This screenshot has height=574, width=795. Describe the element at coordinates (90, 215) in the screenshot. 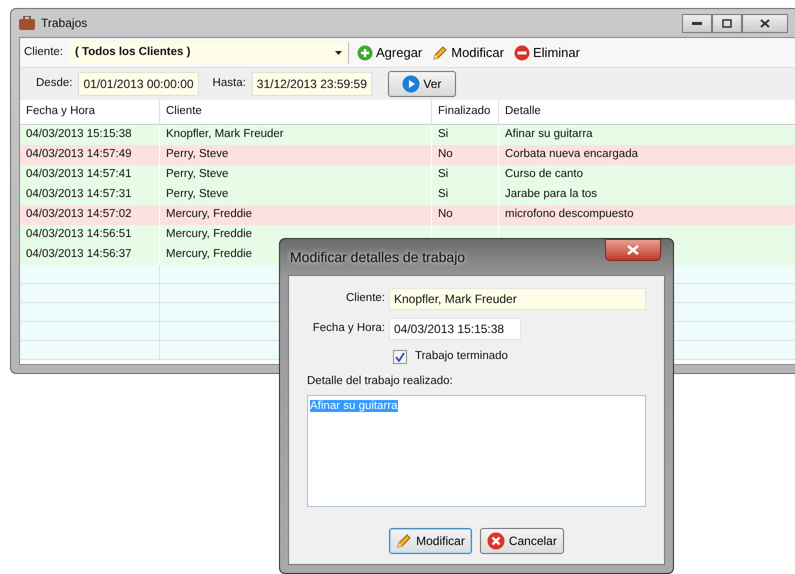

I see `table-cell: 04/03/2013 14:57:02` at that location.